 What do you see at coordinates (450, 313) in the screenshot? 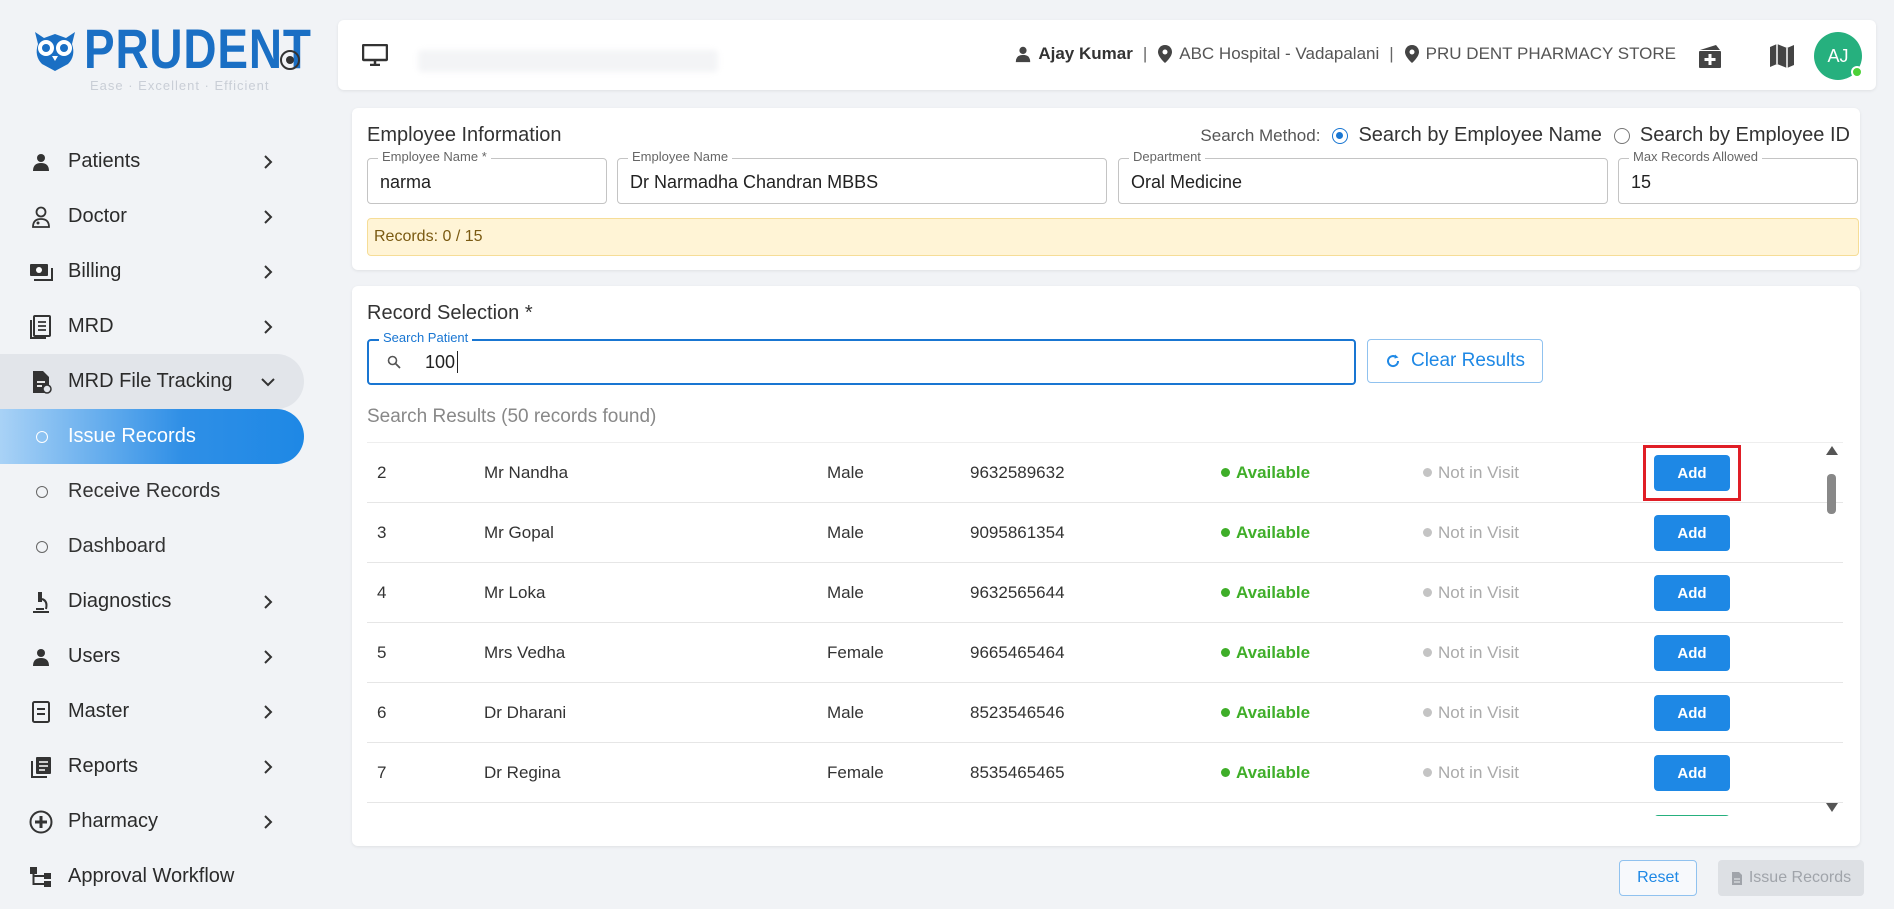
I see `record-selection-title: Record Selection *` at bounding box center [450, 313].